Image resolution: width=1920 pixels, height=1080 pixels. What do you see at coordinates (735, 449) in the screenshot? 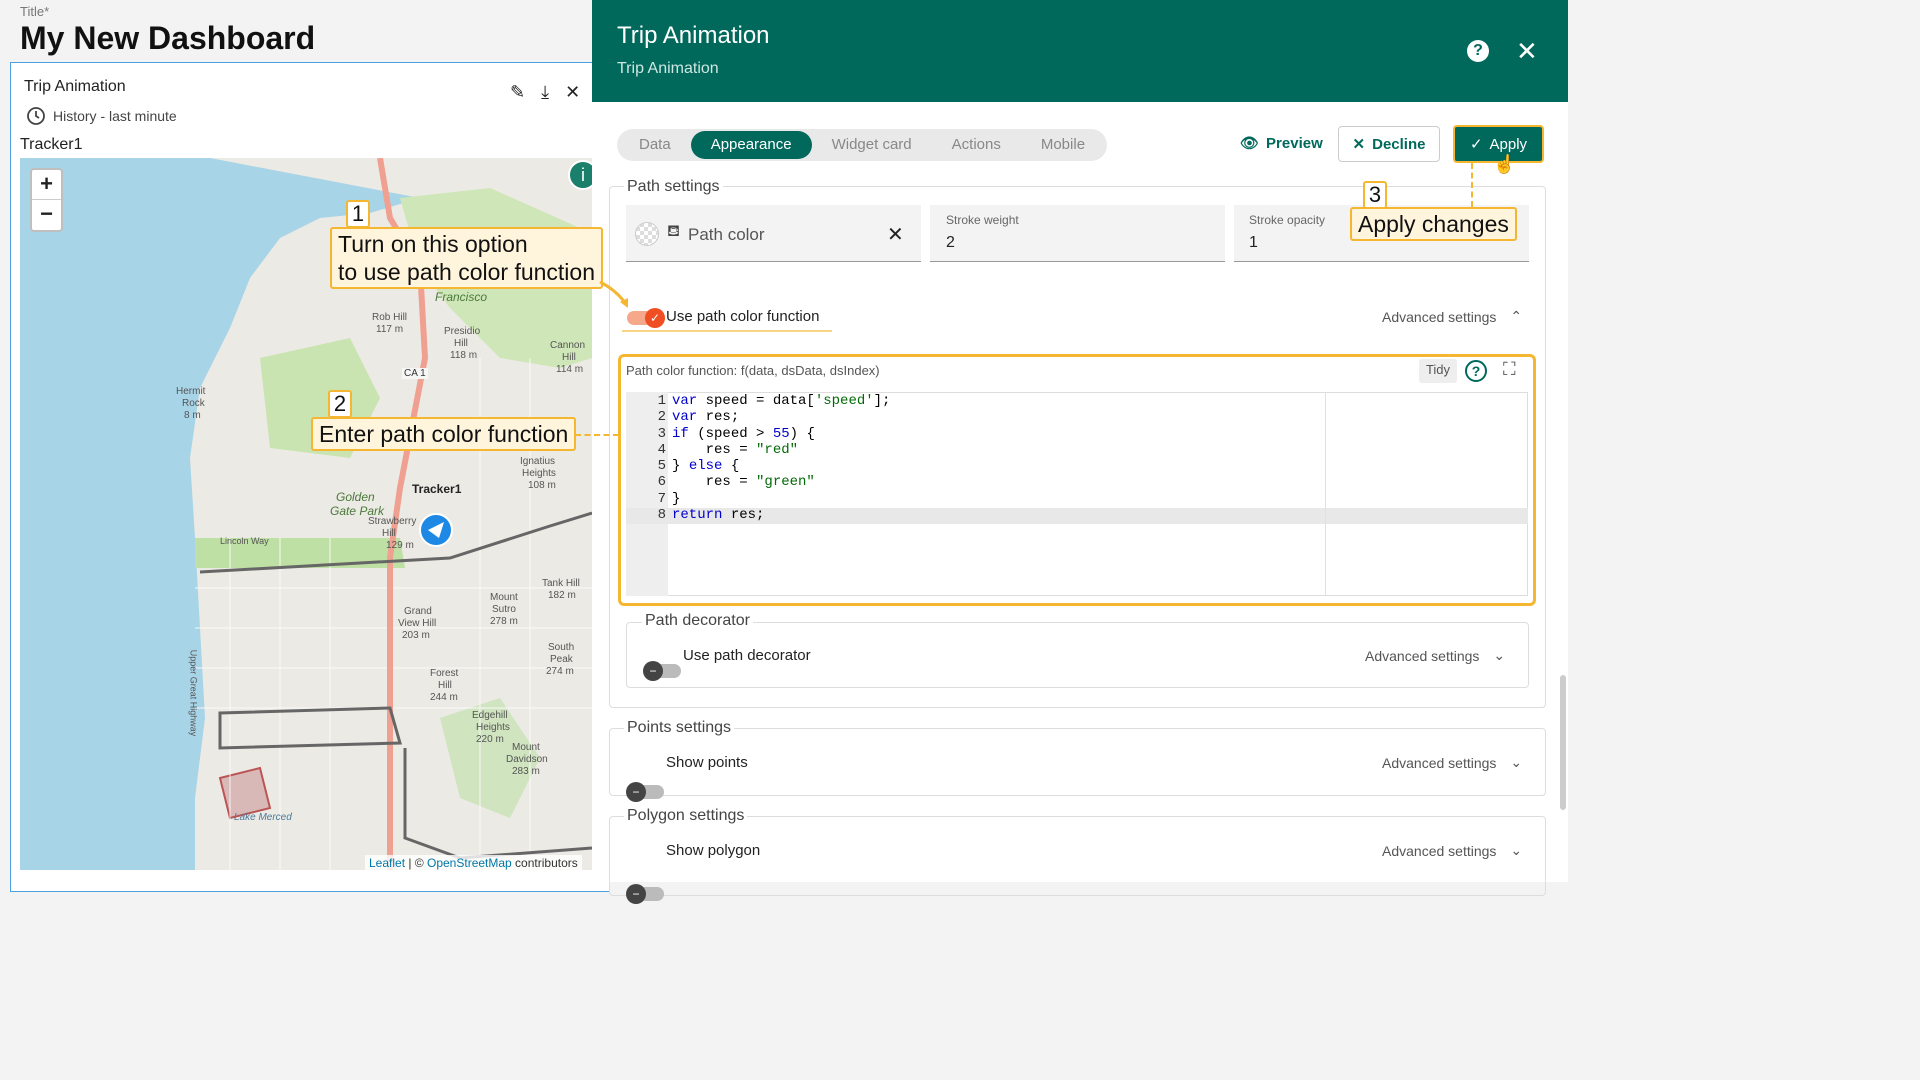
I see `code-line: res = "red"` at bounding box center [735, 449].